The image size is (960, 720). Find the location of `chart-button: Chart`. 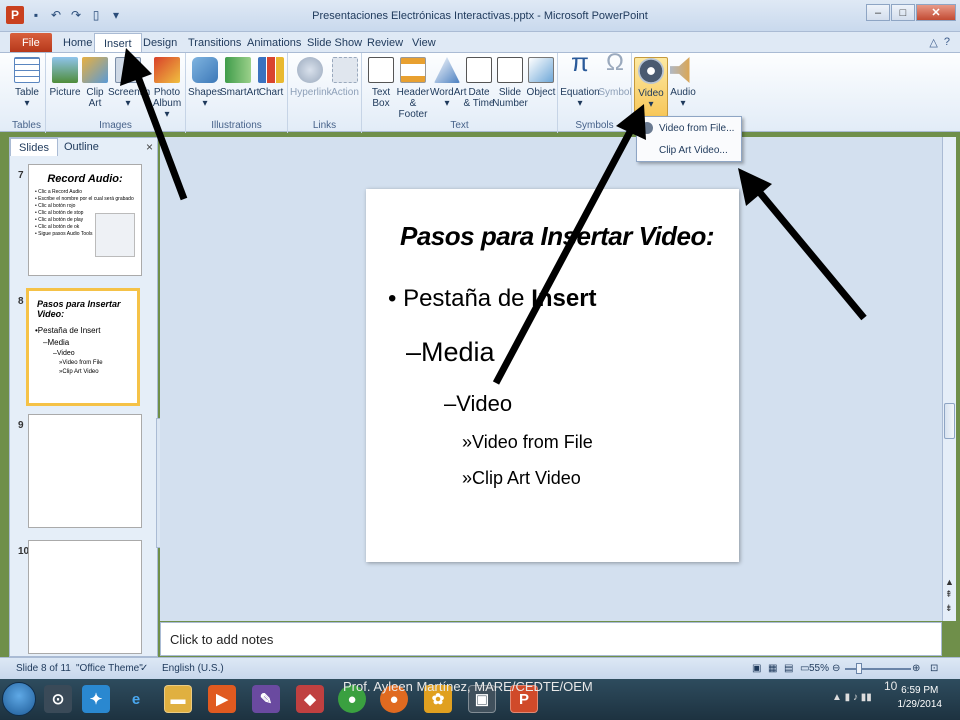

chart-button: Chart is located at coordinates (271, 77).